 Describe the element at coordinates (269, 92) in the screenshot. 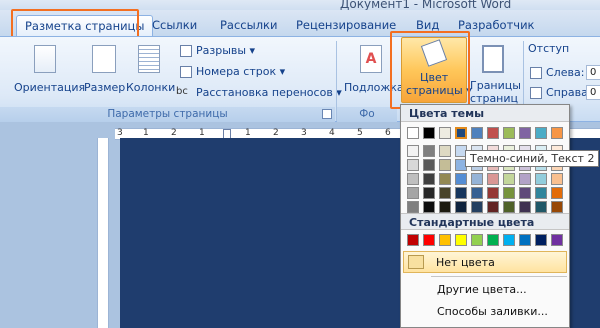

I see `hyphenation-label: Расстановка переносов ▾` at that location.